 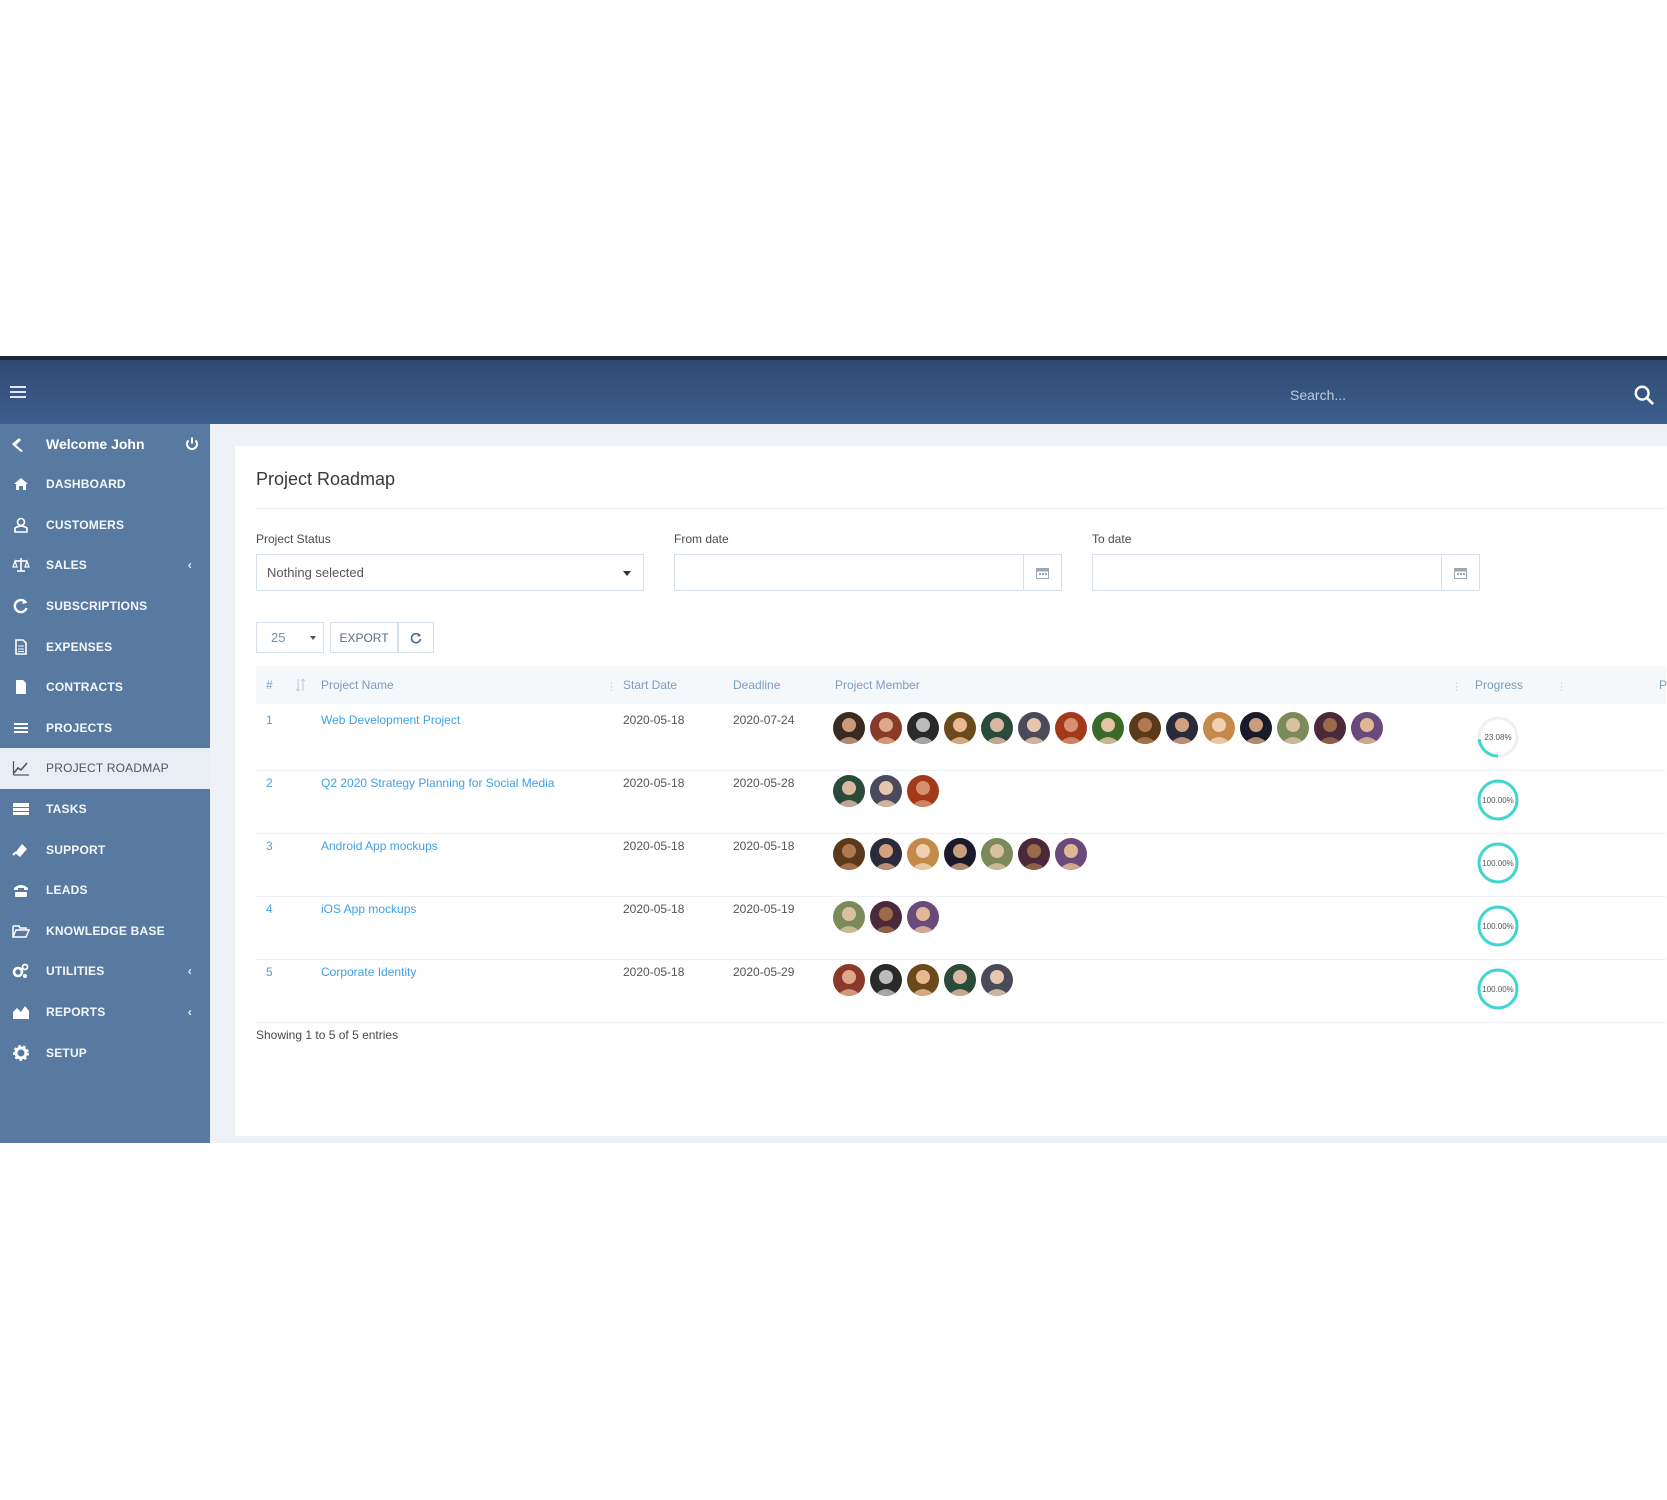 I want to click on search-icon, so click(x=1644, y=395).